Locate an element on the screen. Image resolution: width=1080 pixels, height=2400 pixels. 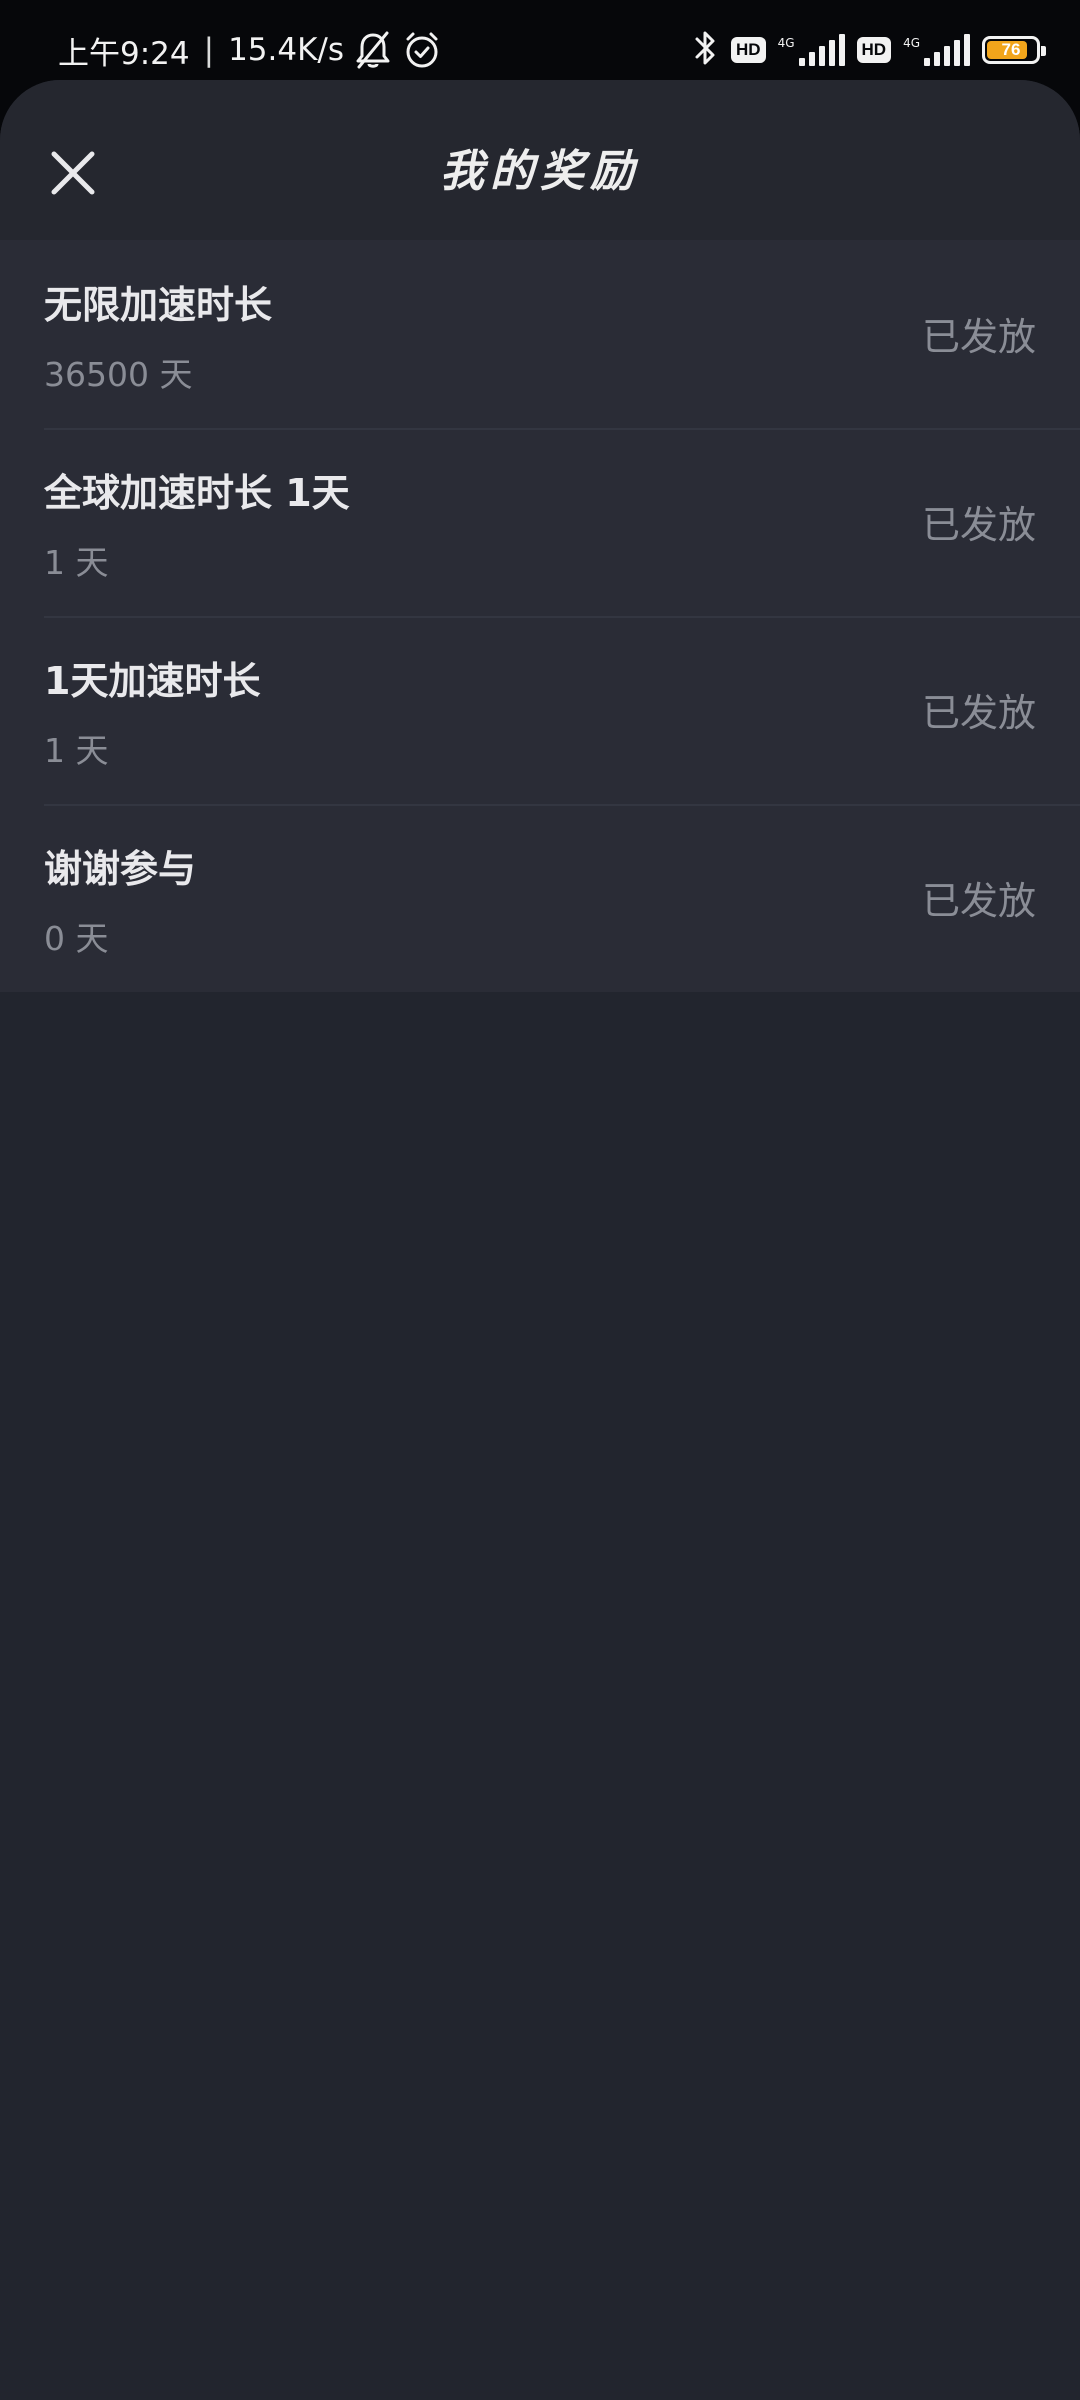
bell-off-icon is located at coordinates (373, 50).